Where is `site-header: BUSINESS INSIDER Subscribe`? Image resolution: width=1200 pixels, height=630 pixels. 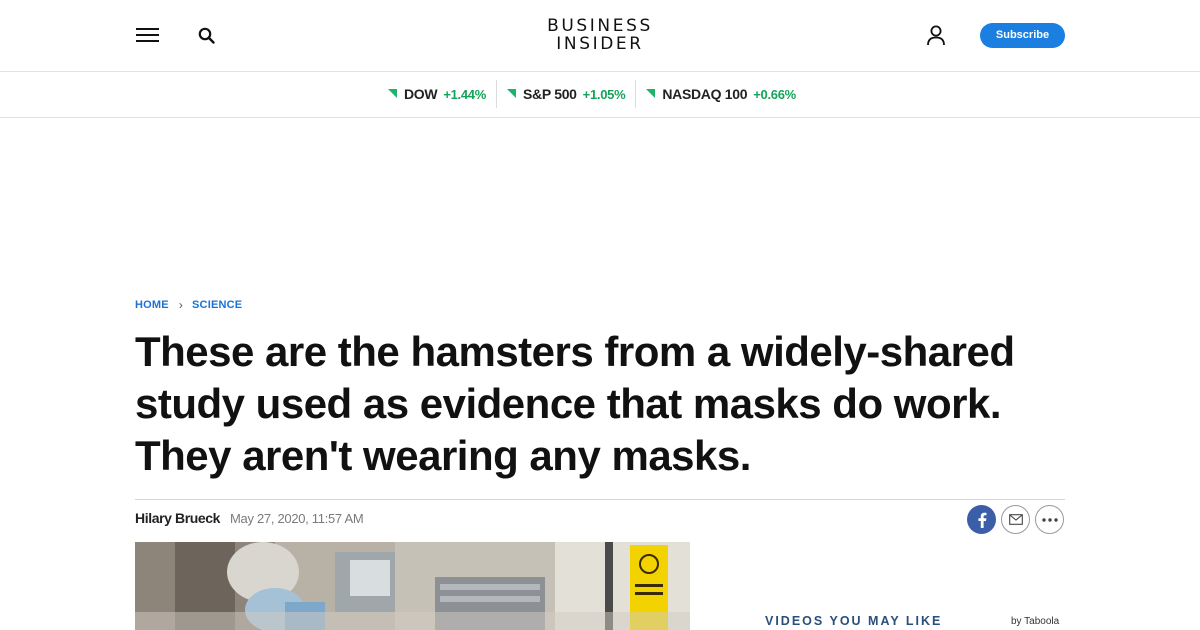 site-header: BUSINESS INSIDER Subscribe is located at coordinates (600, 36).